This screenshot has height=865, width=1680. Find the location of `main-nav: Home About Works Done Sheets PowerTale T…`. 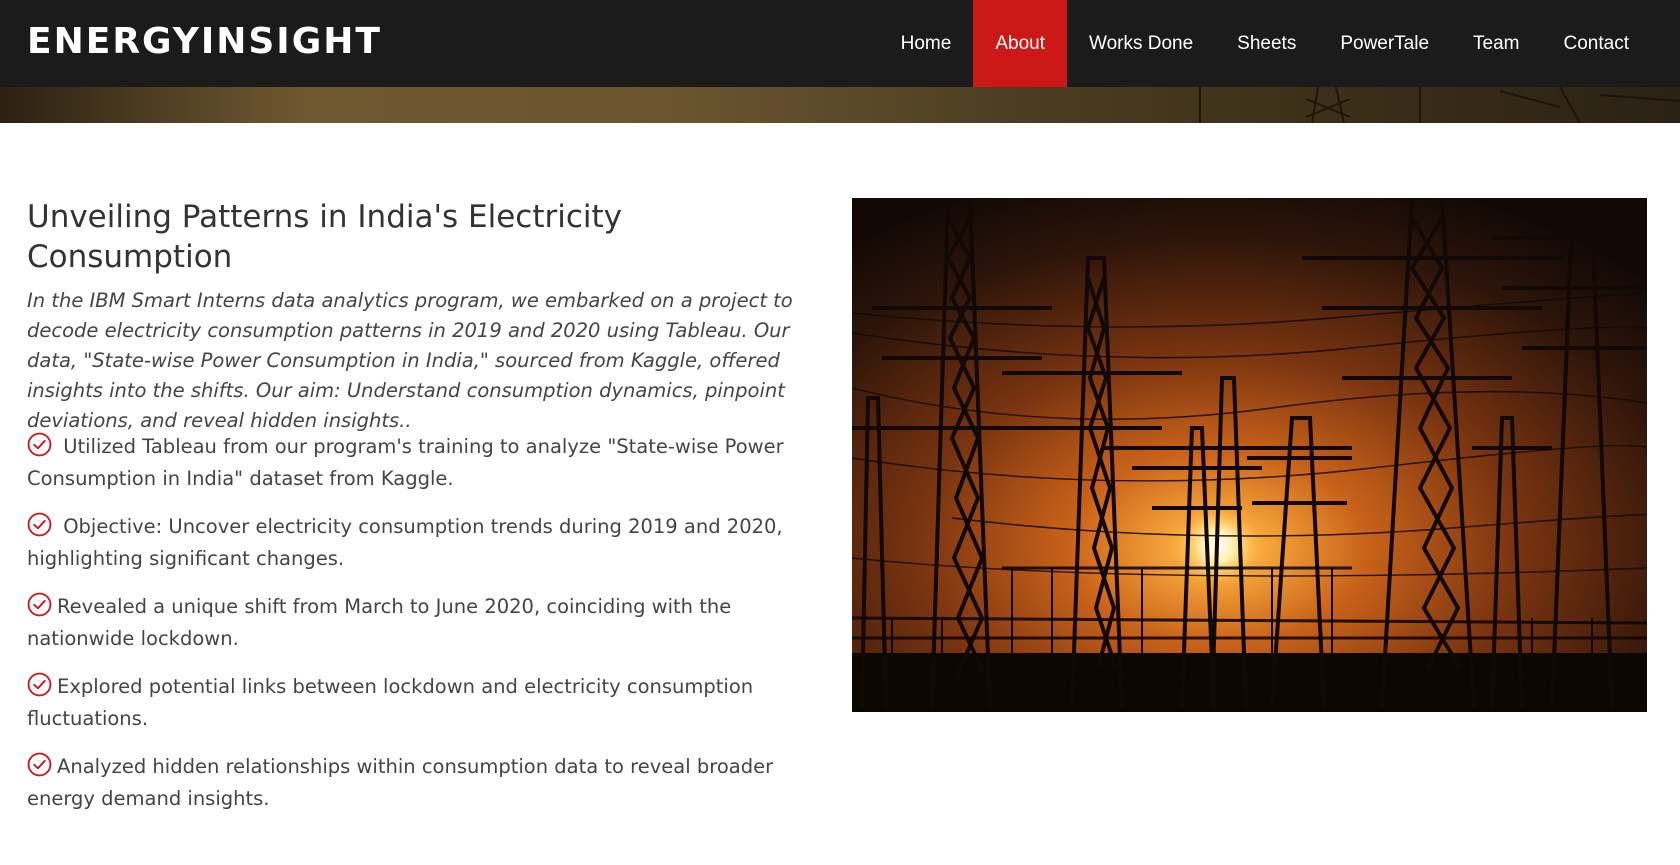

main-nav: Home About Works Done Sheets PowerTale T… is located at coordinates (1279, 43).